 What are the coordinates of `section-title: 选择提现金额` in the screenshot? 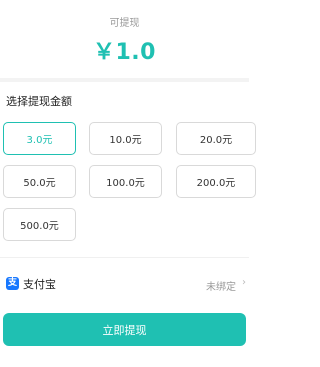 It's located at (39, 101).